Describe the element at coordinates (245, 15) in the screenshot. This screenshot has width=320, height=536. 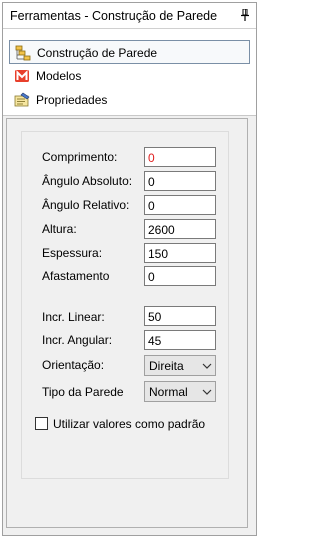
I see `pin-icon` at that location.